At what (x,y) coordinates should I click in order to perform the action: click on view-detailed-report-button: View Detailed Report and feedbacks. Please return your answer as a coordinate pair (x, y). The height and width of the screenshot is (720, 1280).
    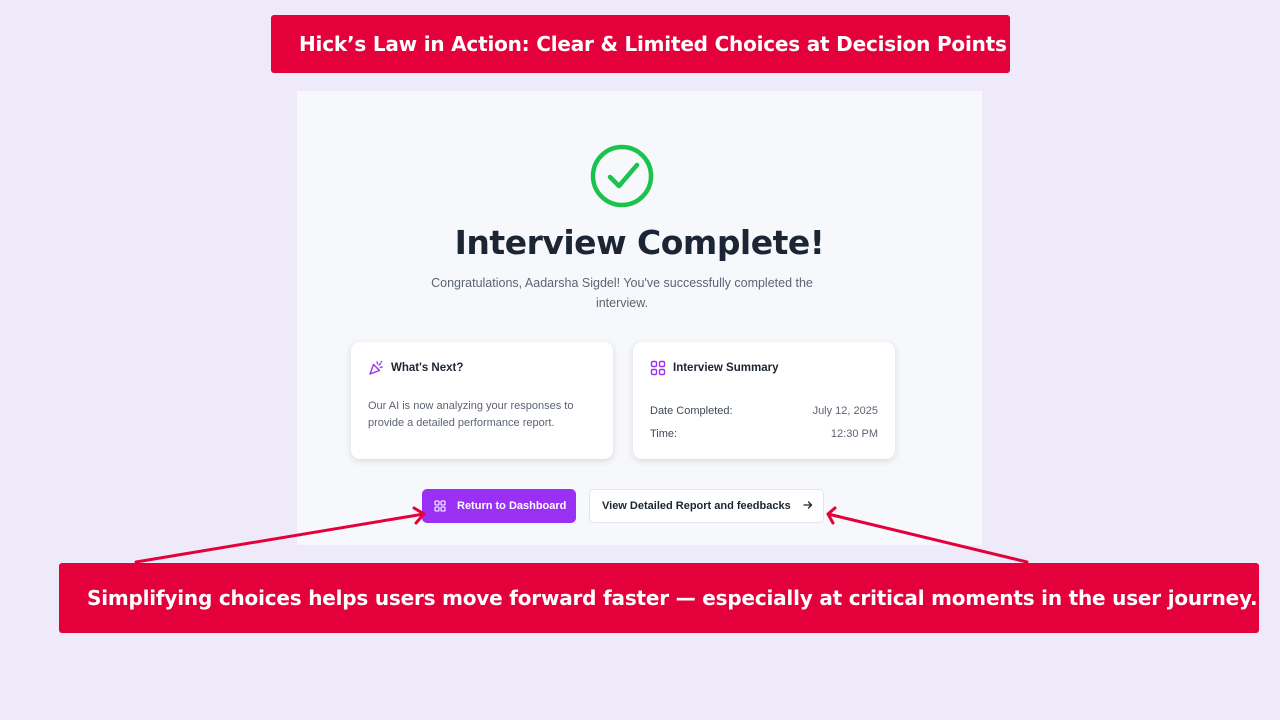
    Looking at the image, I should click on (706, 506).